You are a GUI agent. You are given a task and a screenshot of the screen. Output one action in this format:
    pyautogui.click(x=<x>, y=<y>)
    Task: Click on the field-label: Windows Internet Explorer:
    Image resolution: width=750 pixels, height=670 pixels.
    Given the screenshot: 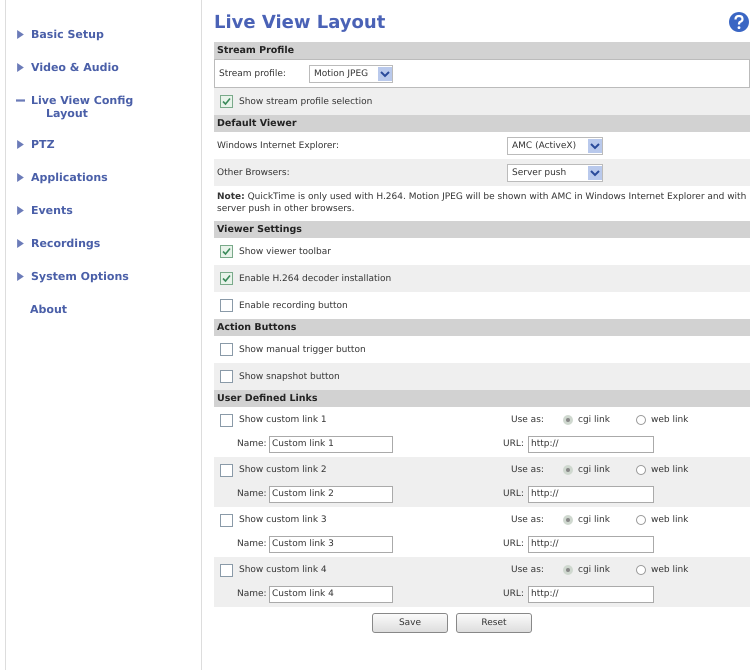 What is the action you would take?
    pyautogui.click(x=278, y=145)
    